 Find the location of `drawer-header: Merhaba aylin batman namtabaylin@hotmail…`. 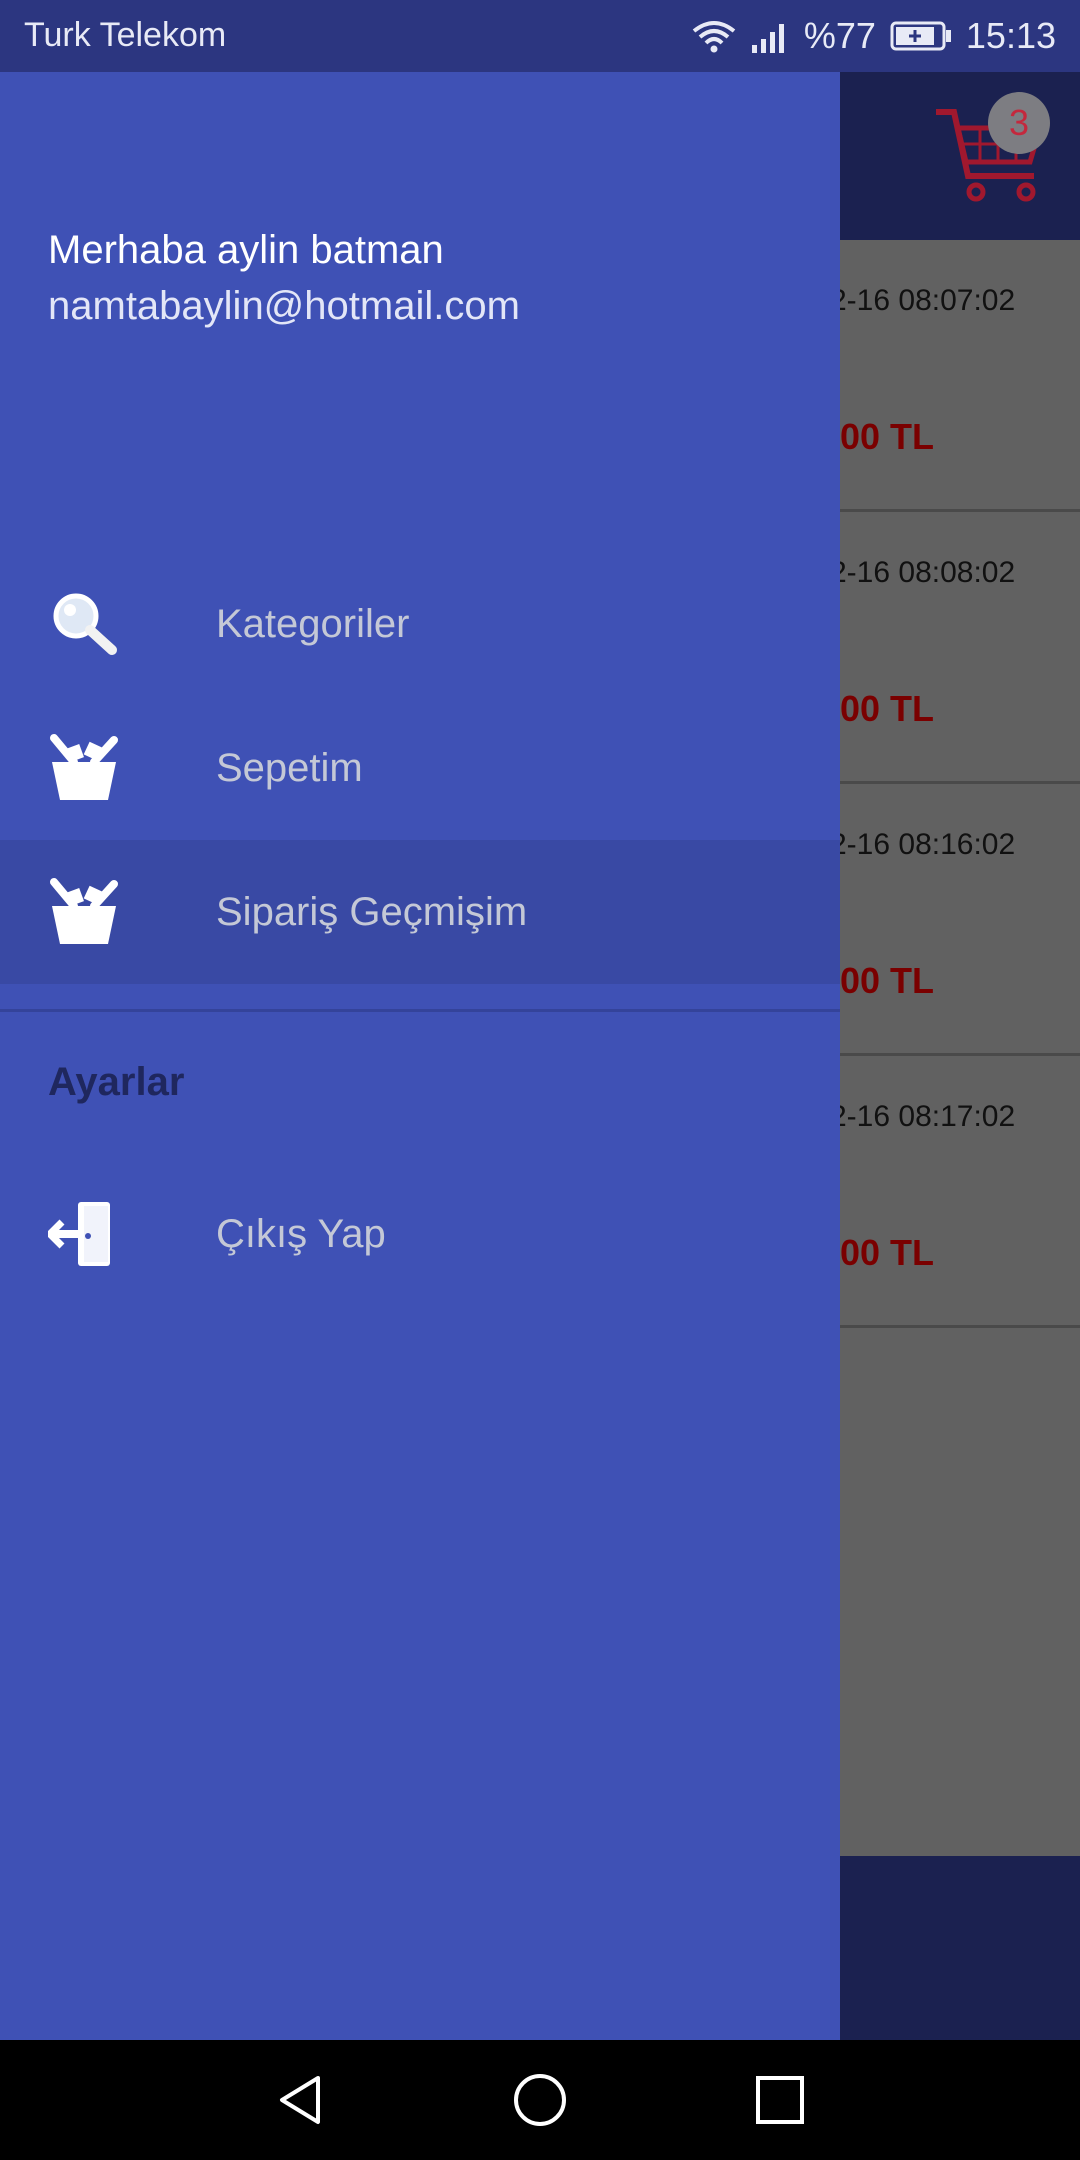

drawer-header: Merhaba aylin batman namtabaylin@hotmail… is located at coordinates (284, 278).